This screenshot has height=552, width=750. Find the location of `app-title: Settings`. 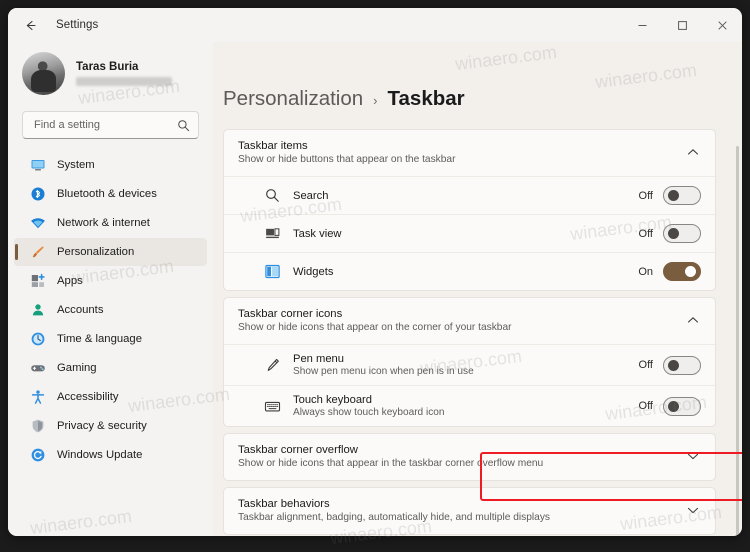

app-title: Settings is located at coordinates (77, 25).